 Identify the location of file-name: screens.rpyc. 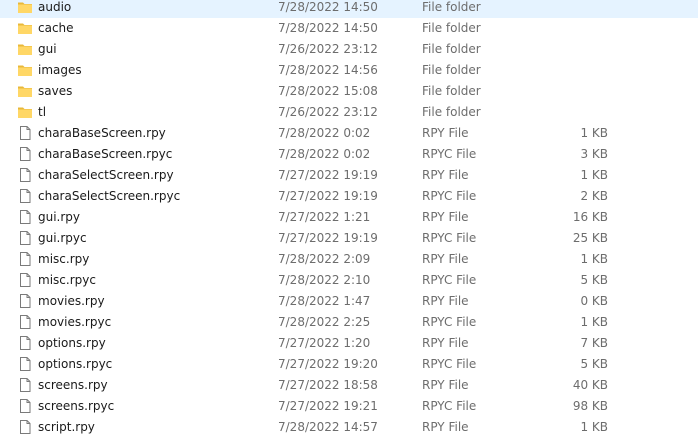
(76, 406).